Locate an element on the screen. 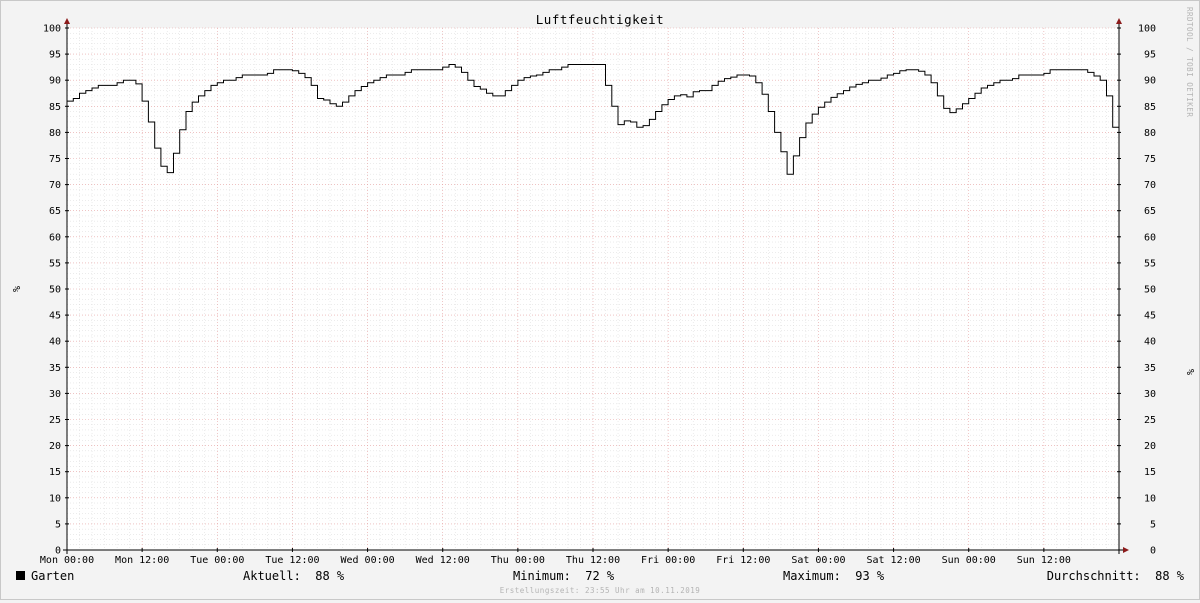 The height and width of the screenshot is (603, 1200). y-tick-label-right: 20 is located at coordinates (1150, 446).